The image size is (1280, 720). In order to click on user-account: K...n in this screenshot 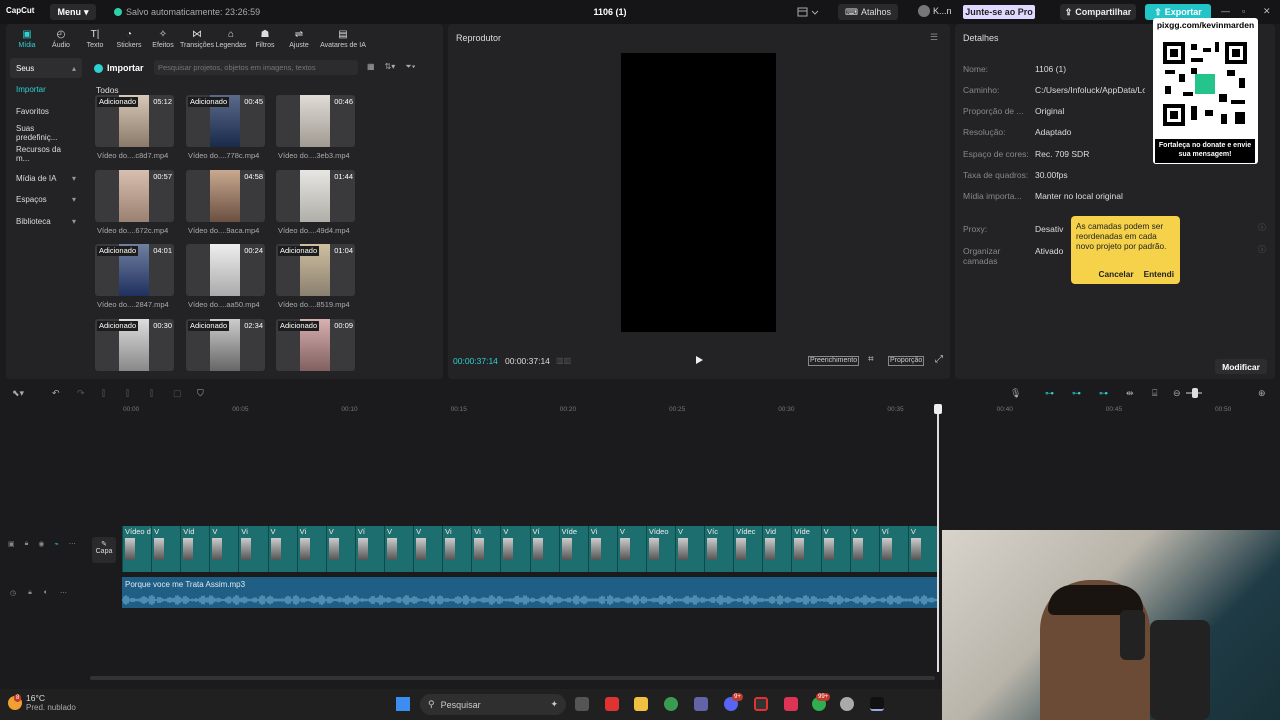, I will do `click(935, 11)`.